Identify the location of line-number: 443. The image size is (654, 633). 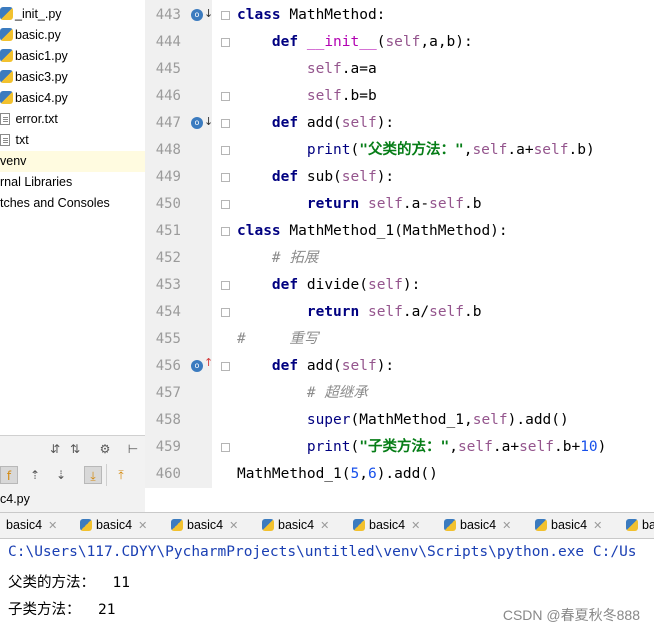
(168, 15).